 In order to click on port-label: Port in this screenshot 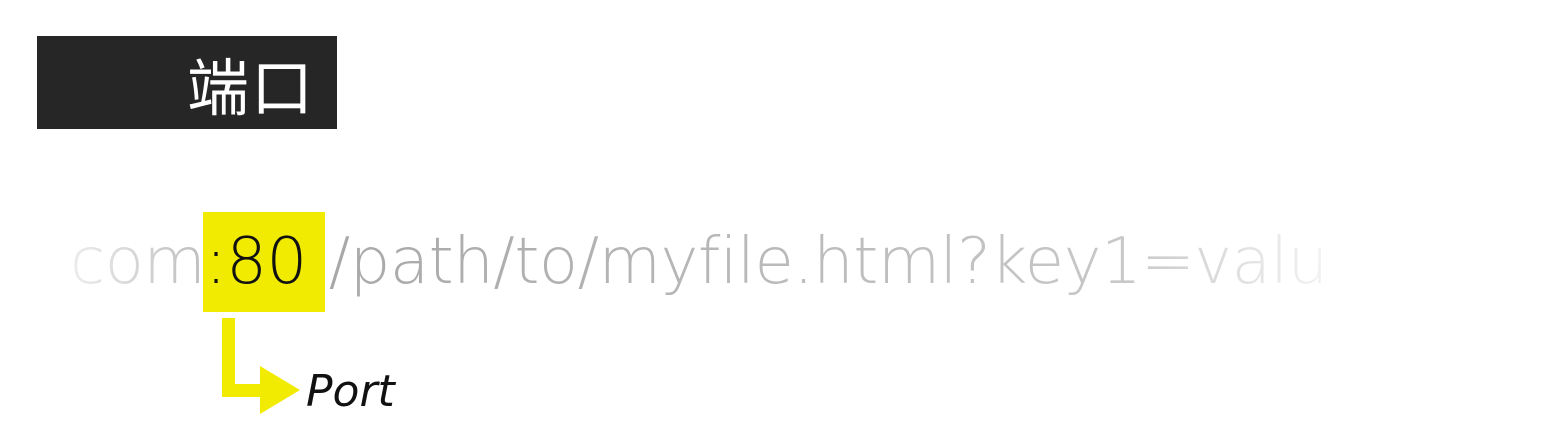, I will do `click(350, 391)`.